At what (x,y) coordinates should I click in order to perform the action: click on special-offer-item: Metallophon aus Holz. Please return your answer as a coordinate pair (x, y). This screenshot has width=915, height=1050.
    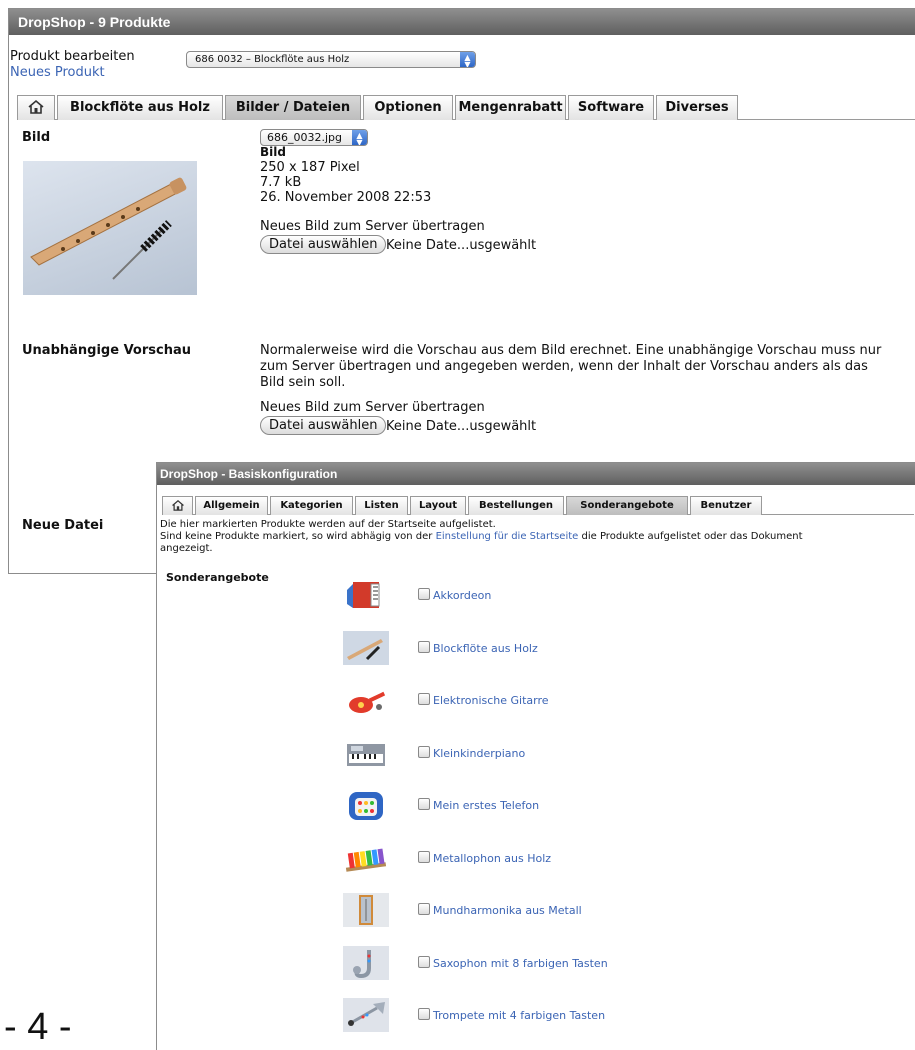
    Looking at the image, I should click on (485, 857).